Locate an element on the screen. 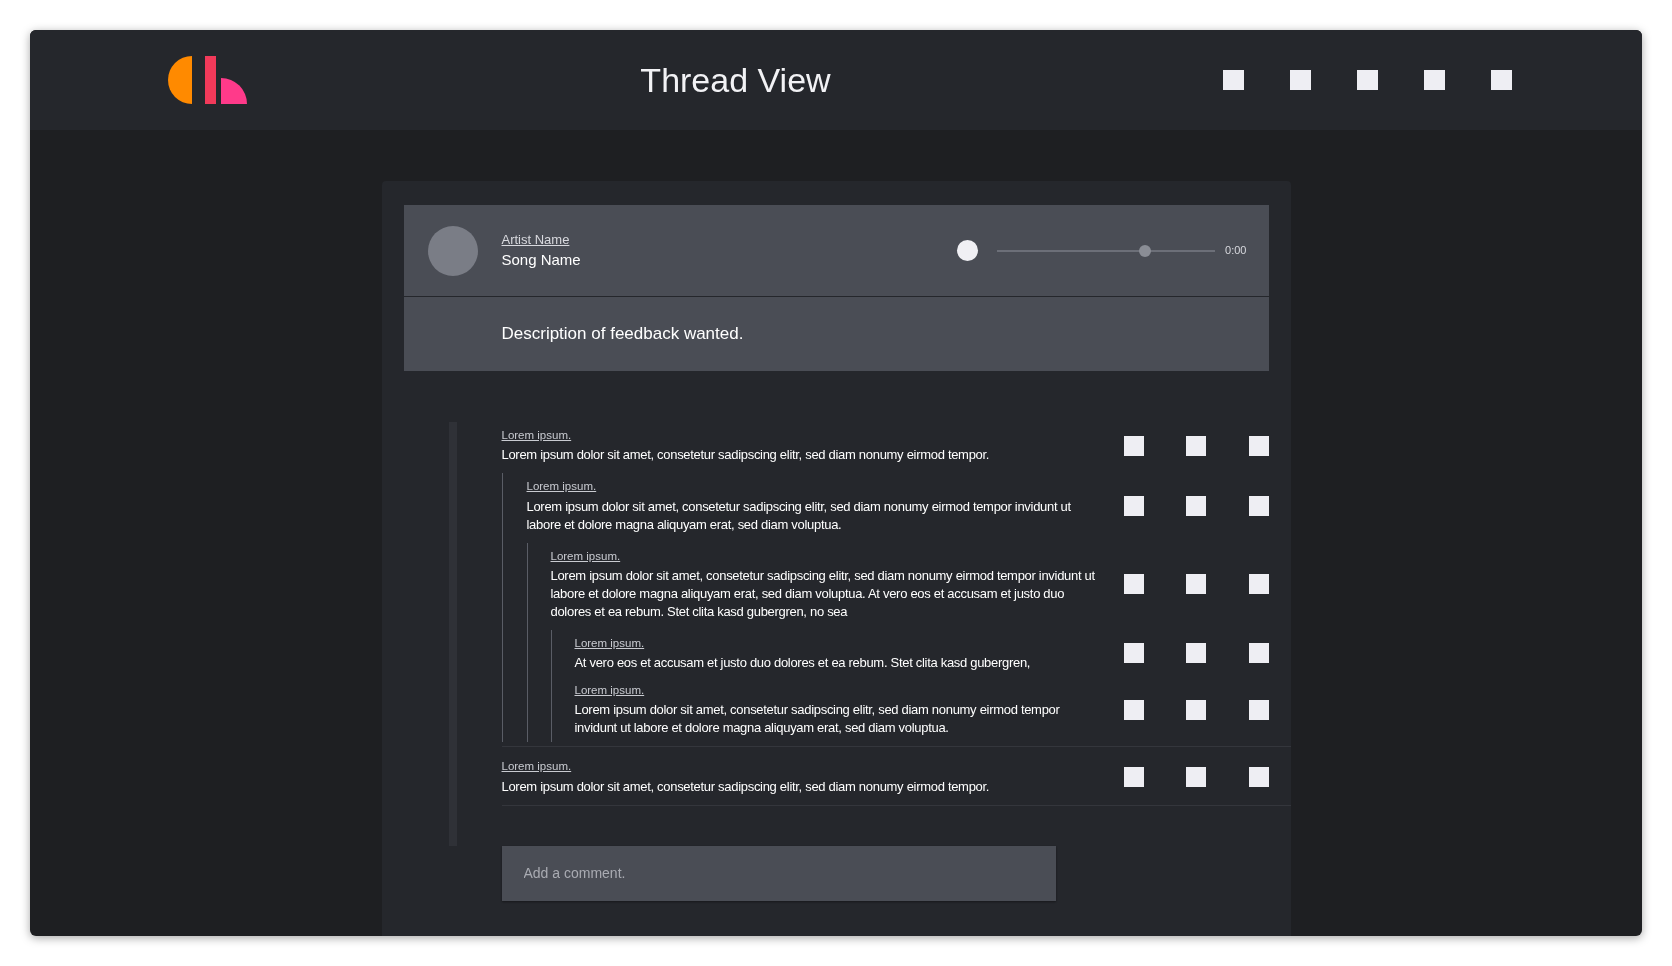 Image resolution: width=1672 pixels, height=966 pixels. page-title: Thread View is located at coordinates (735, 80).